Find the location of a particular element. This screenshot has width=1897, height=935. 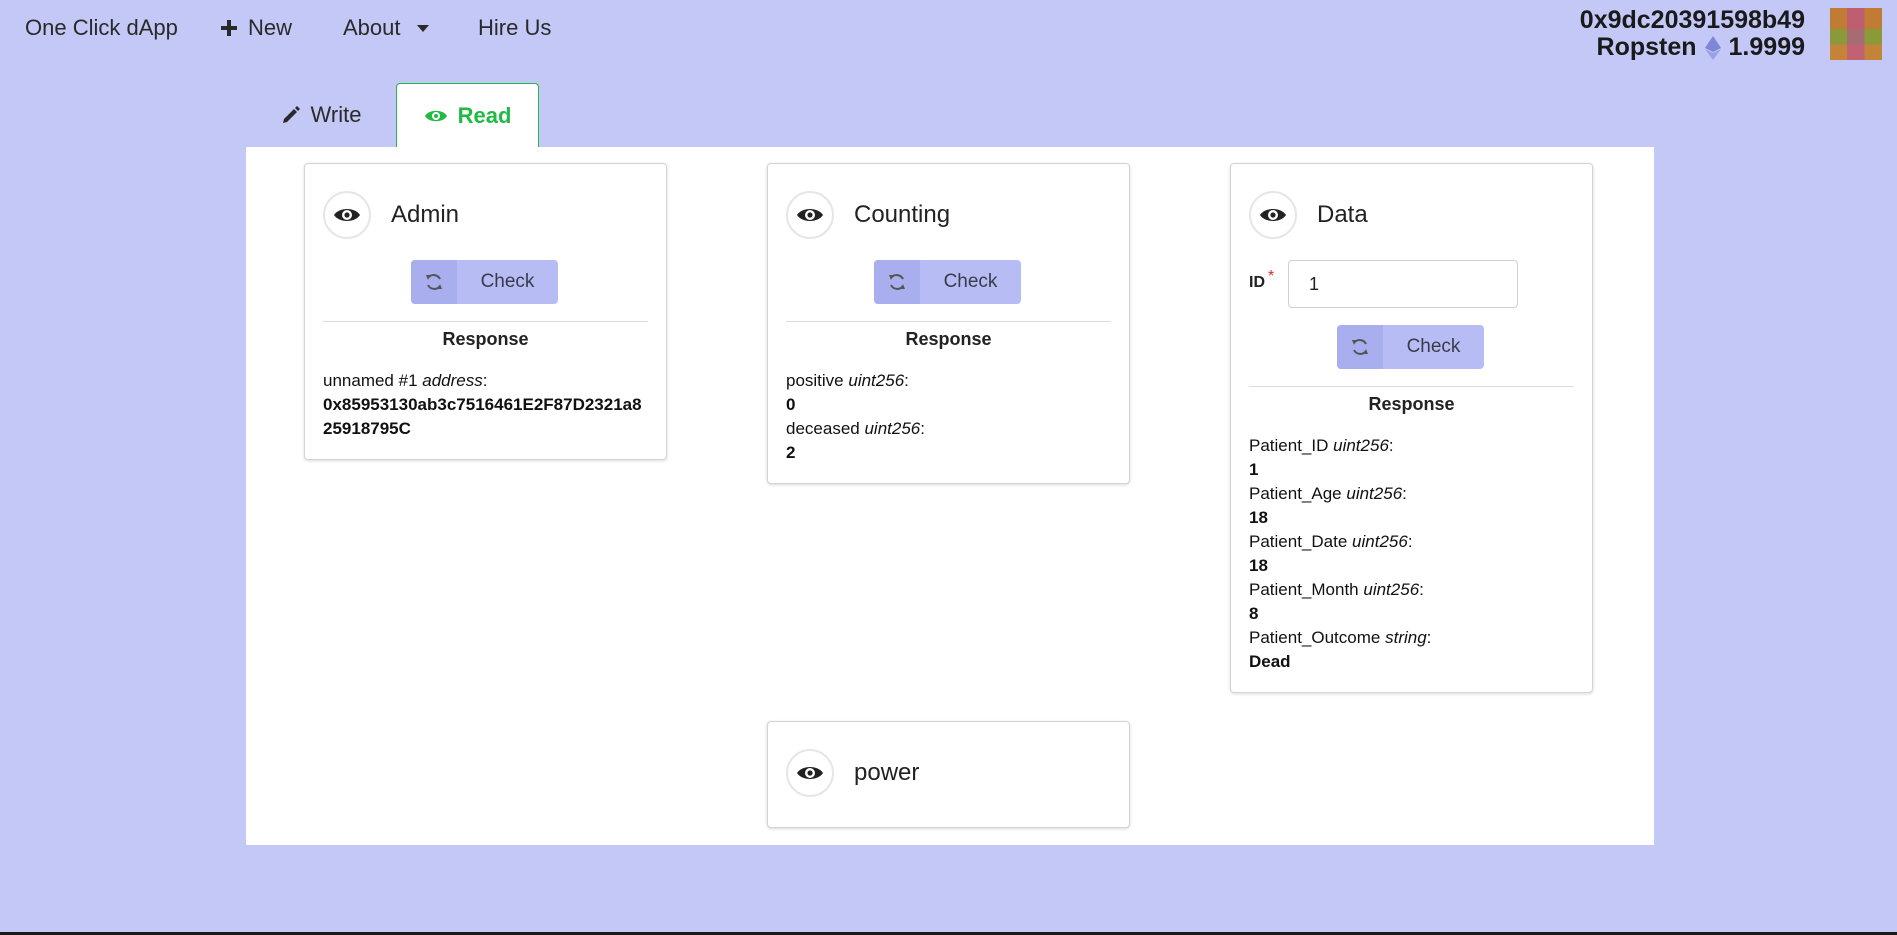

caret-down-icon is located at coordinates (422, 28).